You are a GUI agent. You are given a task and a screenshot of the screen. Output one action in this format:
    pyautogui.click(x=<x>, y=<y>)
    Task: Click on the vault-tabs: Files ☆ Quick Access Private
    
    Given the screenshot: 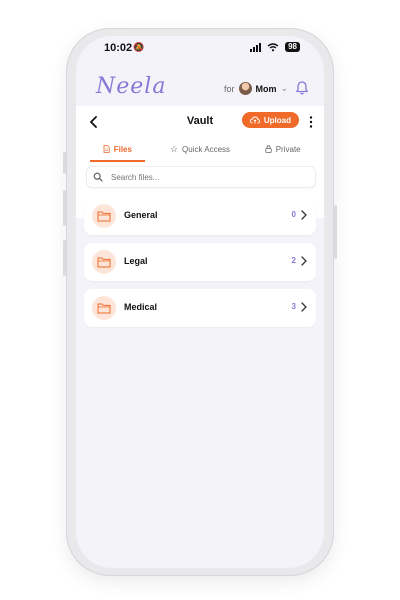 What is the action you would take?
    pyautogui.click(x=200, y=150)
    